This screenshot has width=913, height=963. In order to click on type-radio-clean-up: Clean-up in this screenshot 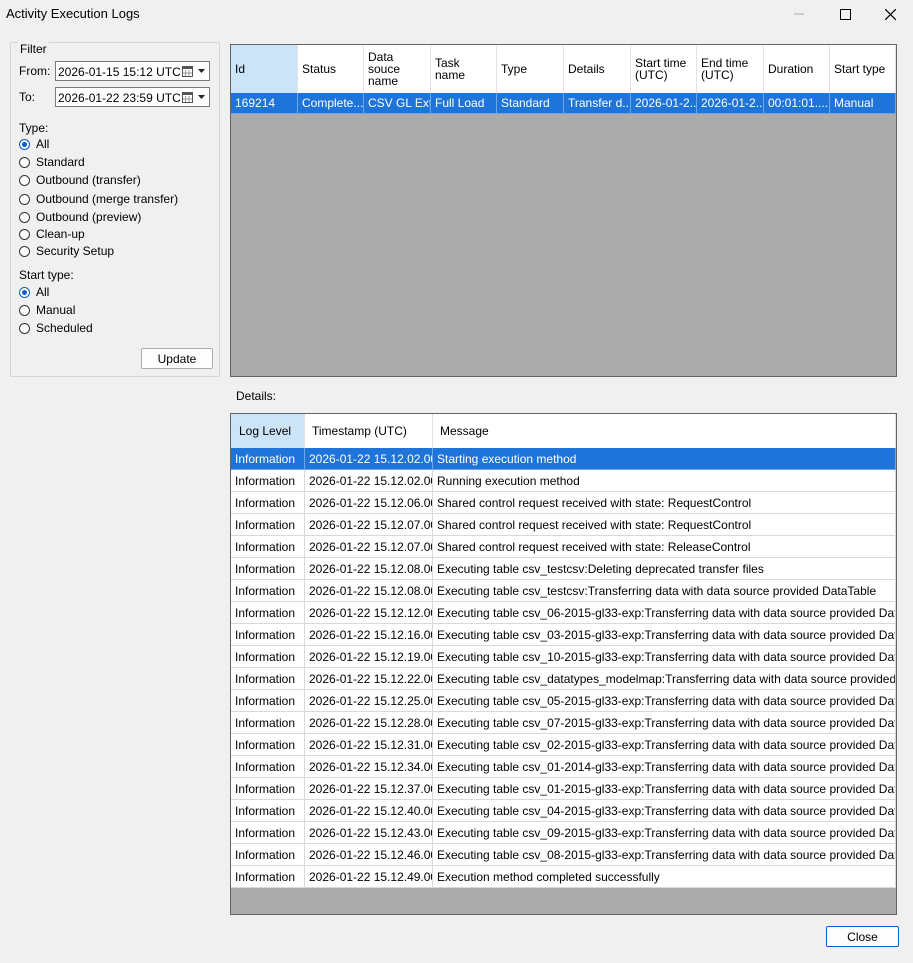, I will do `click(52, 234)`.